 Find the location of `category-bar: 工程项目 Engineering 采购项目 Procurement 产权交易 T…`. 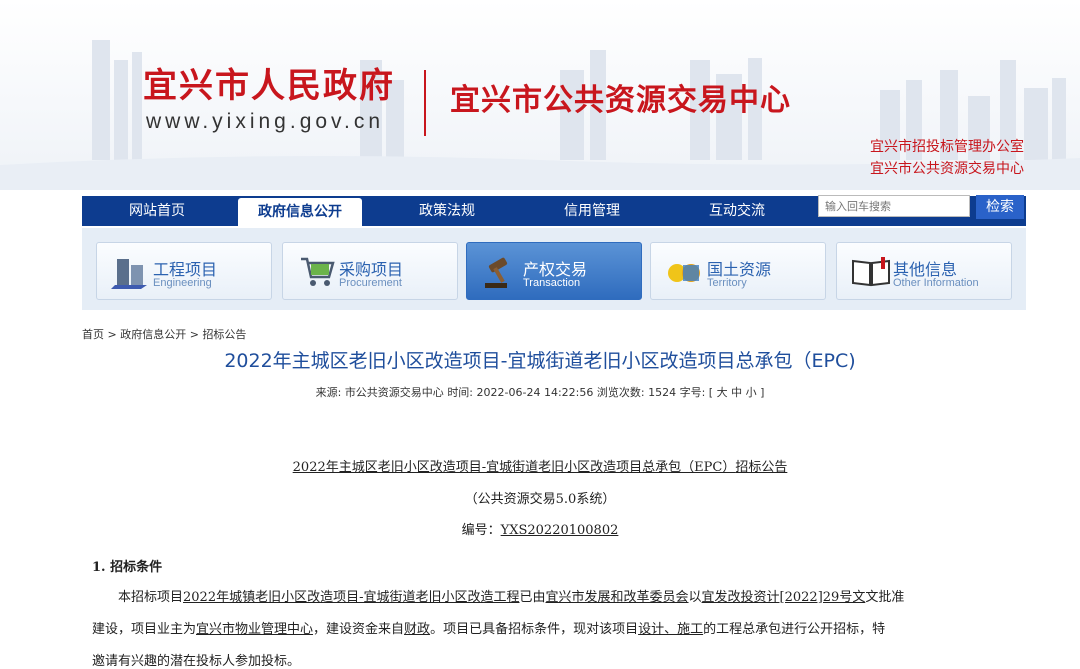

category-bar: 工程项目 Engineering 采购项目 Procurement 产权交易 T… is located at coordinates (554, 269).